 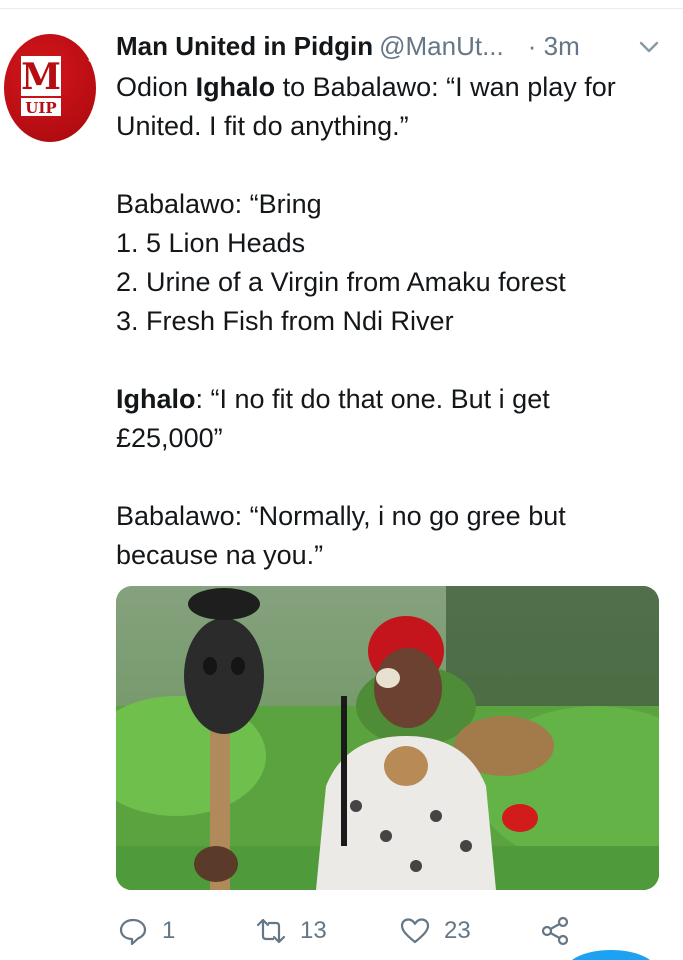 I want to click on heart-icon, so click(x=415, y=931).